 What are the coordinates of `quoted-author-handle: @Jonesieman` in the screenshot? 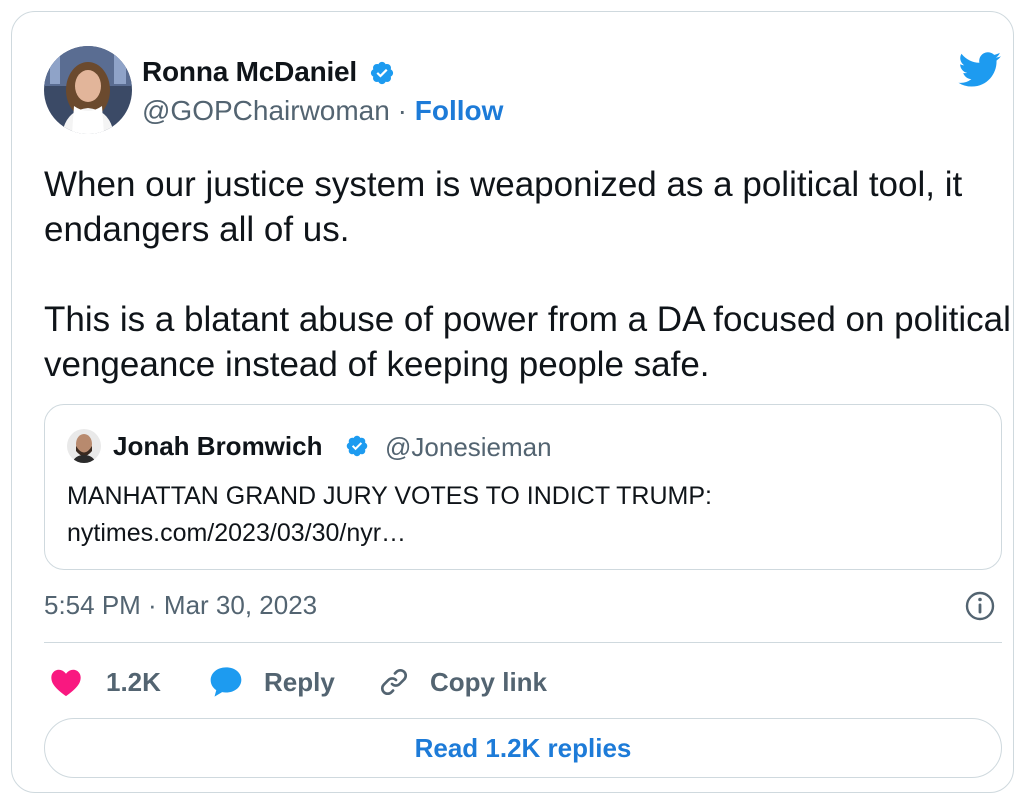 It's located at (468, 447).